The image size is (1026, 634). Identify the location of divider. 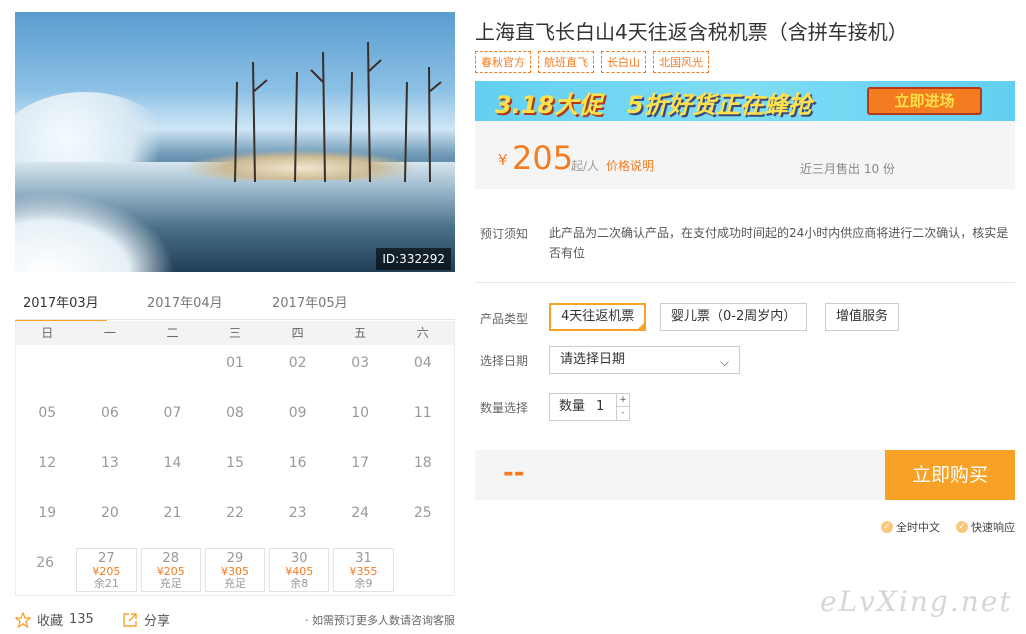
(745, 282).